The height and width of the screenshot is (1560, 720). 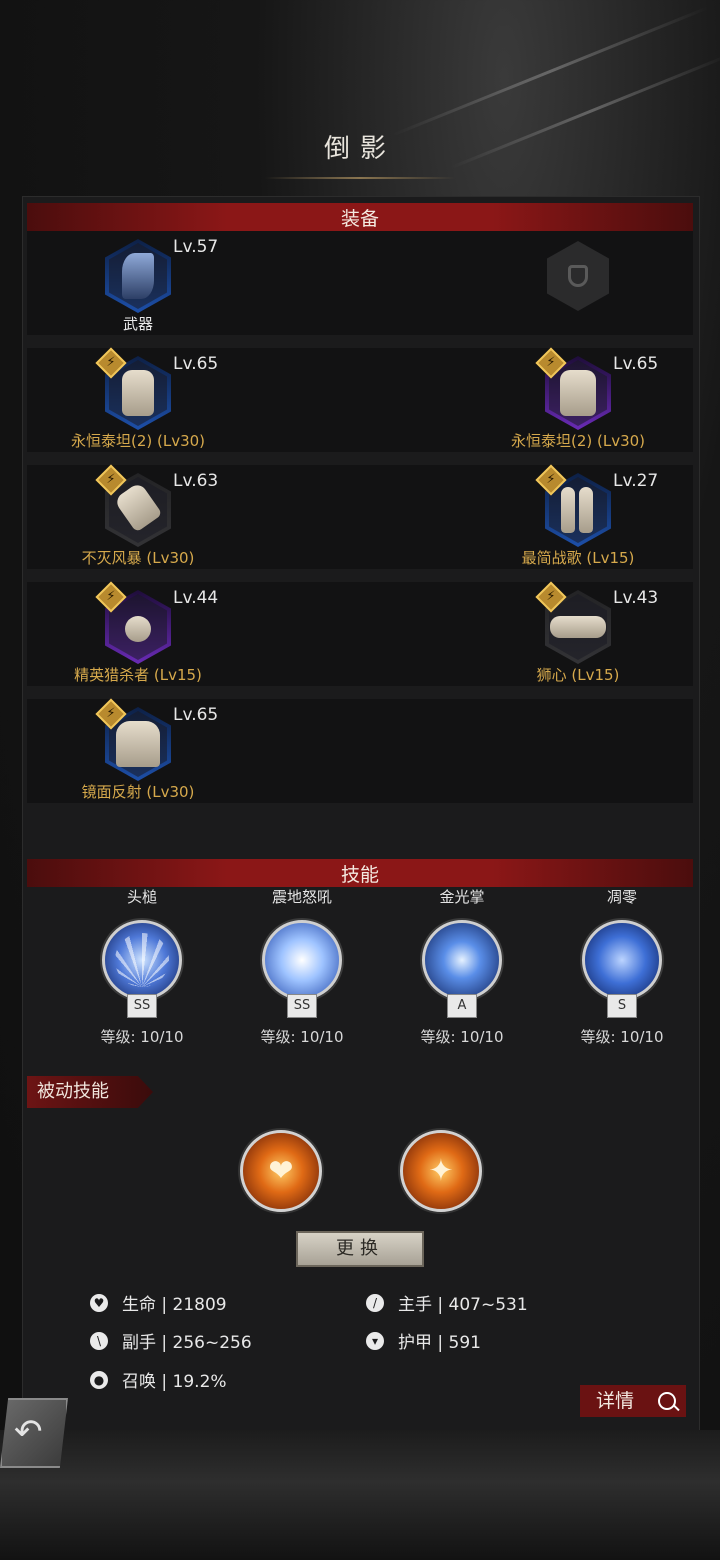 What do you see at coordinates (463, 1305) in the screenshot?
I see `stat-main-hand-value: 主手 | 407~531` at bounding box center [463, 1305].